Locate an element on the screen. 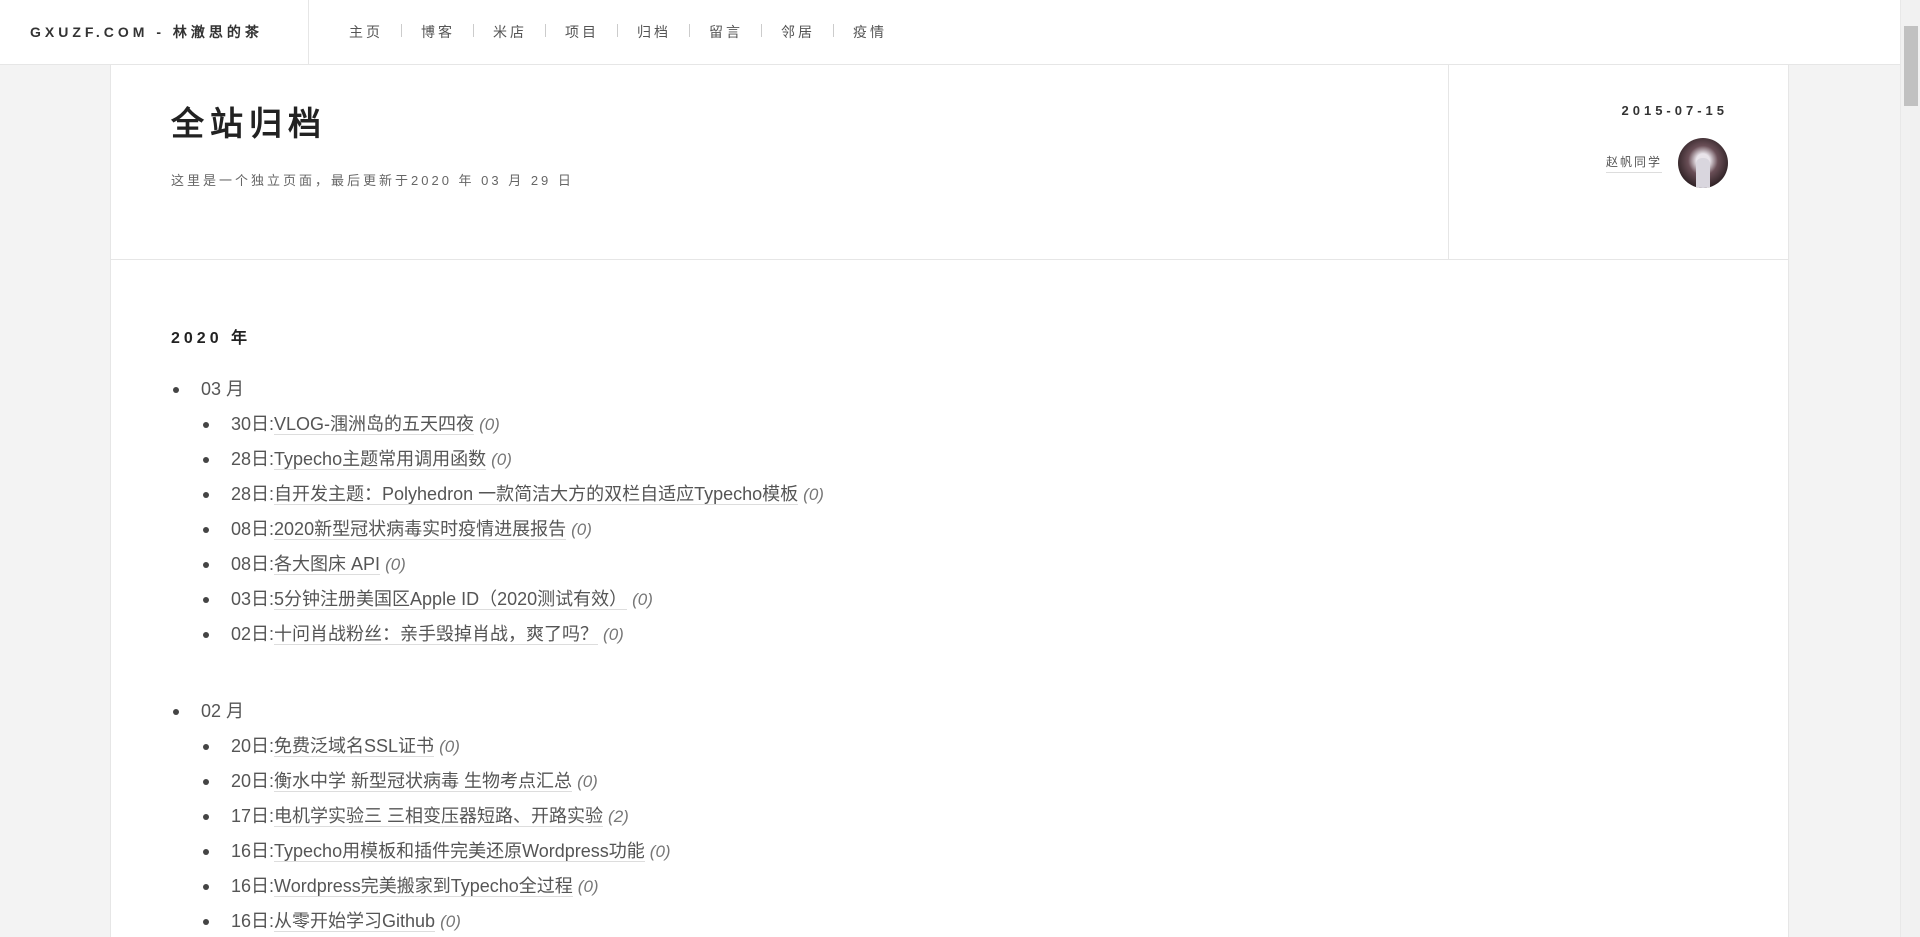  post-link: 2020新型冠状病毒实时疫情进展报告 is located at coordinates (420, 529).